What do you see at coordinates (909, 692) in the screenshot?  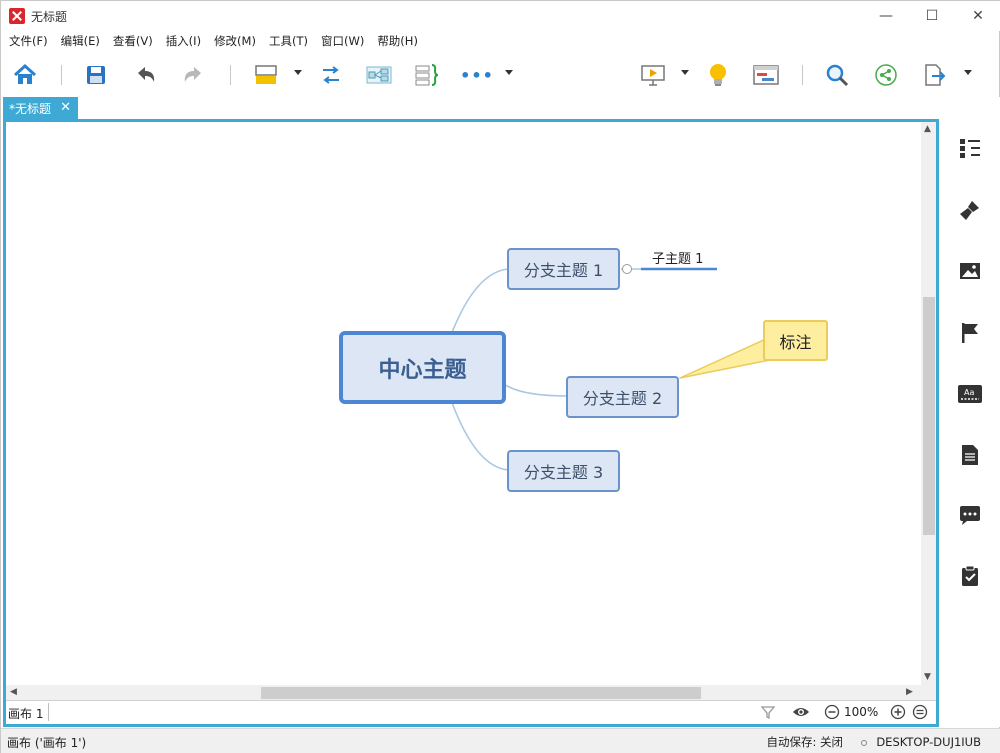 I see `scroll-right-icon: ▶` at bounding box center [909, 692].